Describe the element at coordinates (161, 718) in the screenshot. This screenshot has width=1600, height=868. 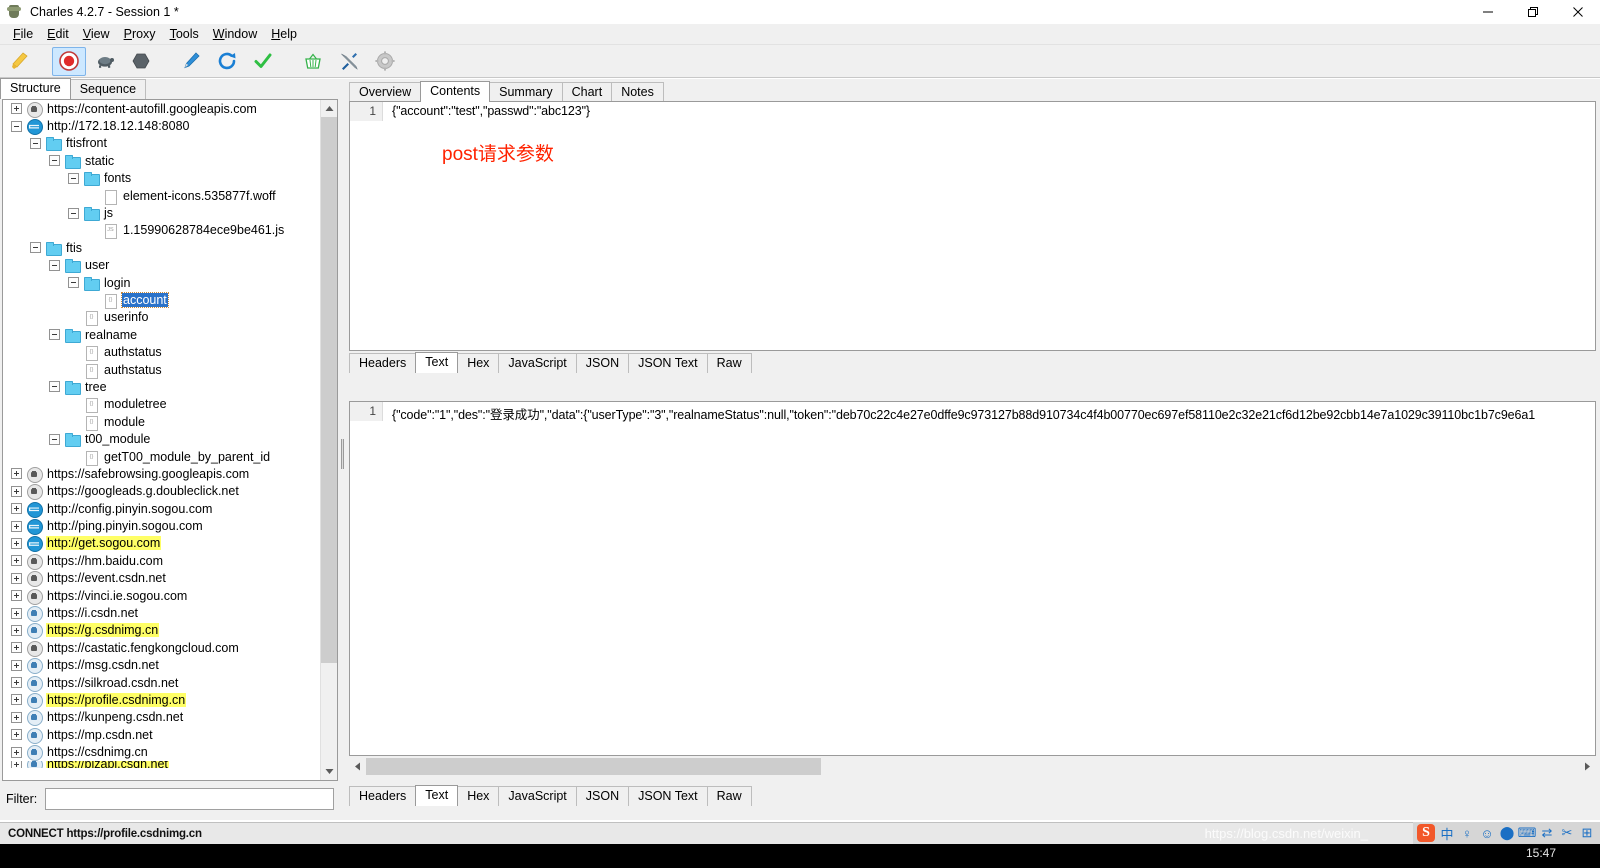
I see `tree-row: https://kunpeng.csdn.net` at that location.